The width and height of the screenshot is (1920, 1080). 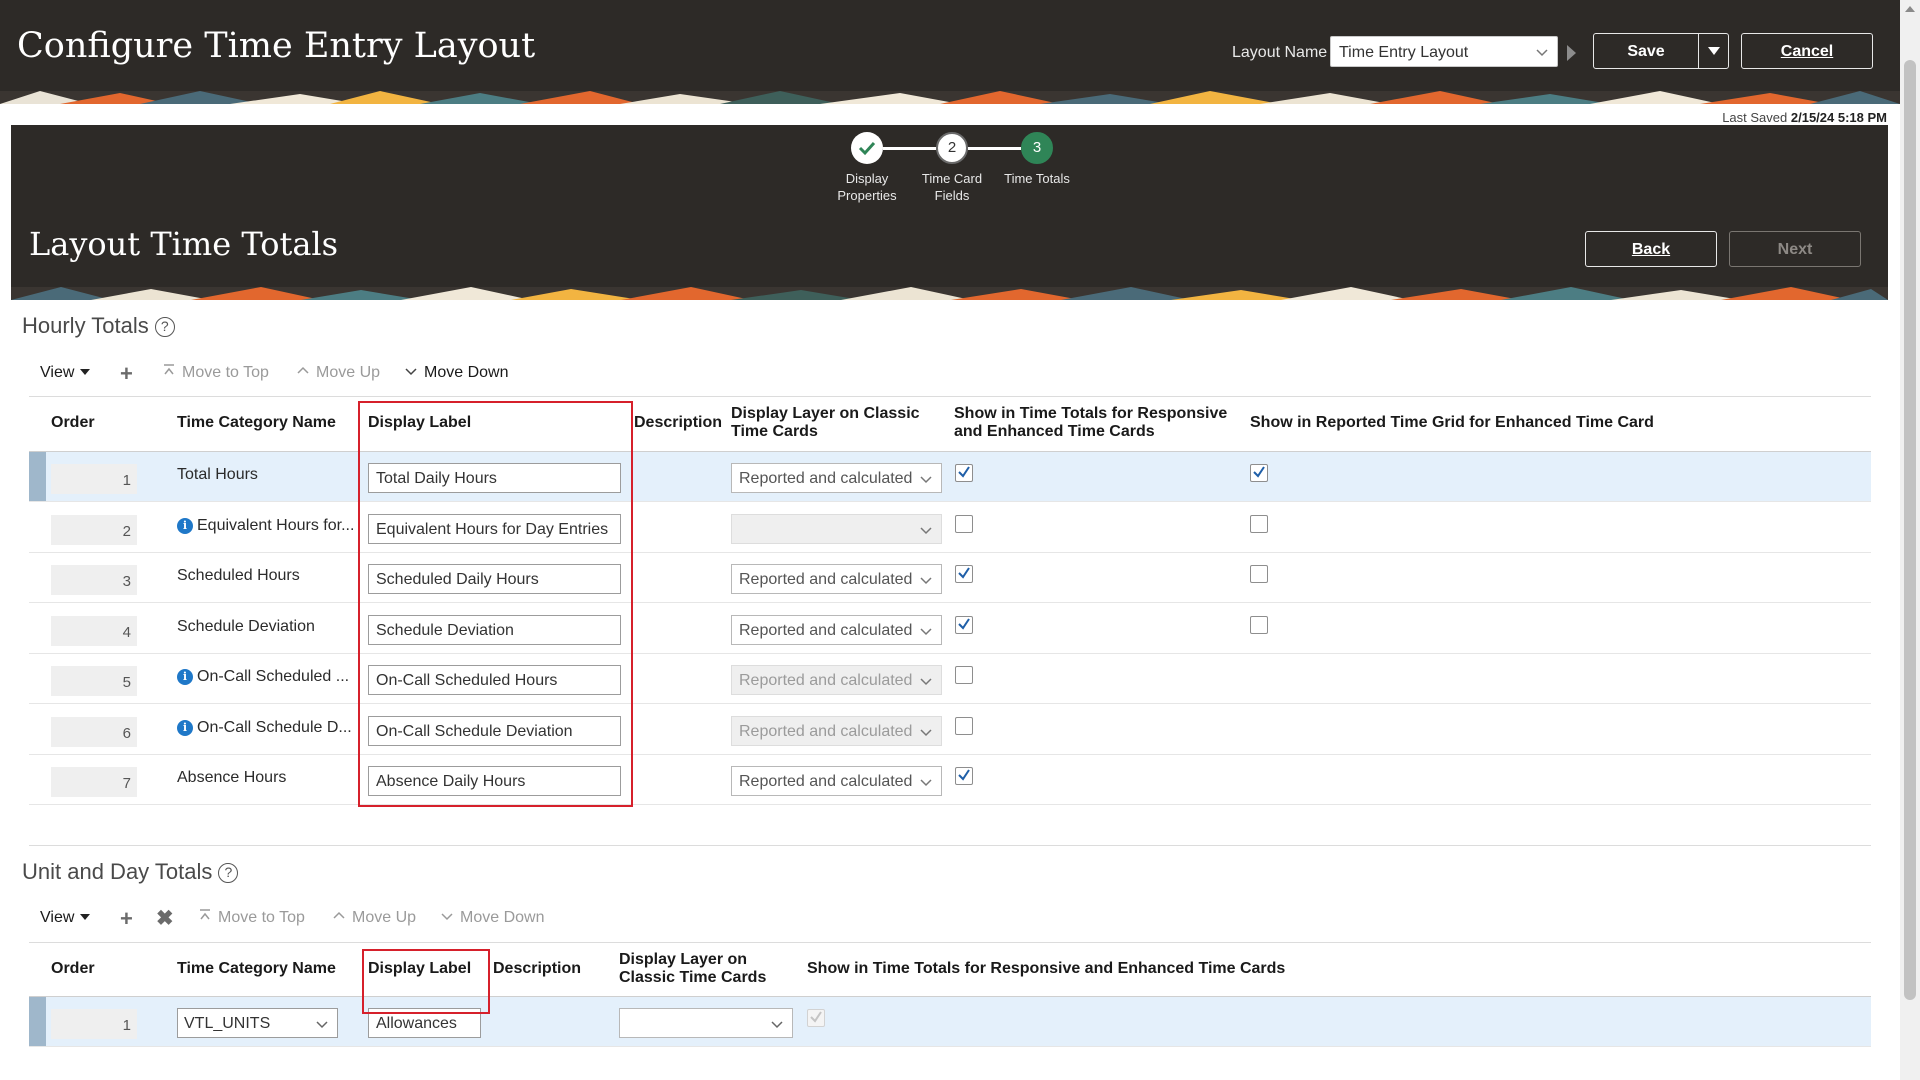 I want to click on display-layer-select, so click(x=706, y=1023).